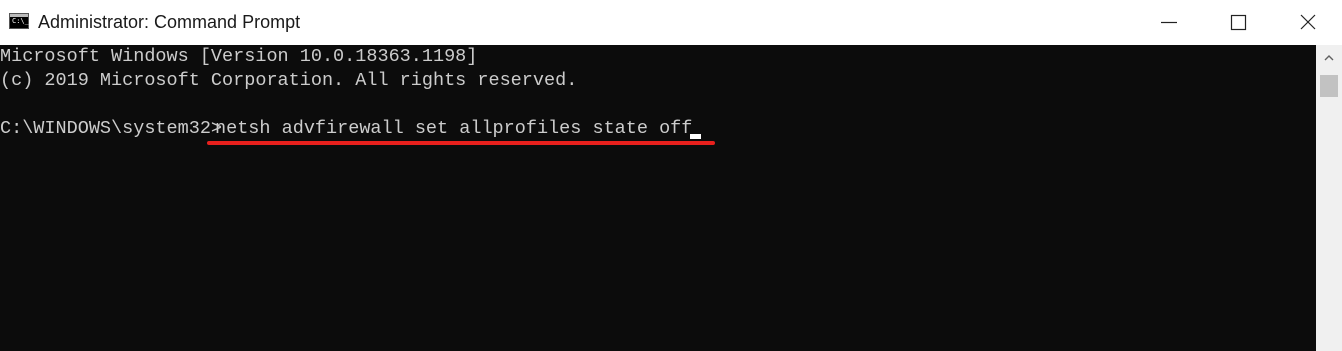 This screenshot has height=351, width=1342. I want to click on minimize-icon, so click(1169, 22).